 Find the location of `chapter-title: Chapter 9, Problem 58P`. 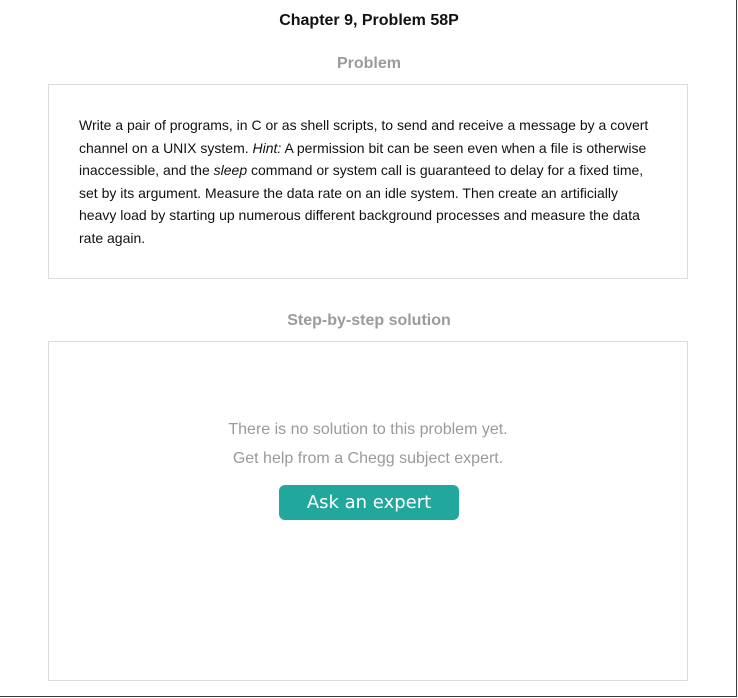

chapter-title: Chapter 9, Problem 58P is located at coordinates (369, 20).